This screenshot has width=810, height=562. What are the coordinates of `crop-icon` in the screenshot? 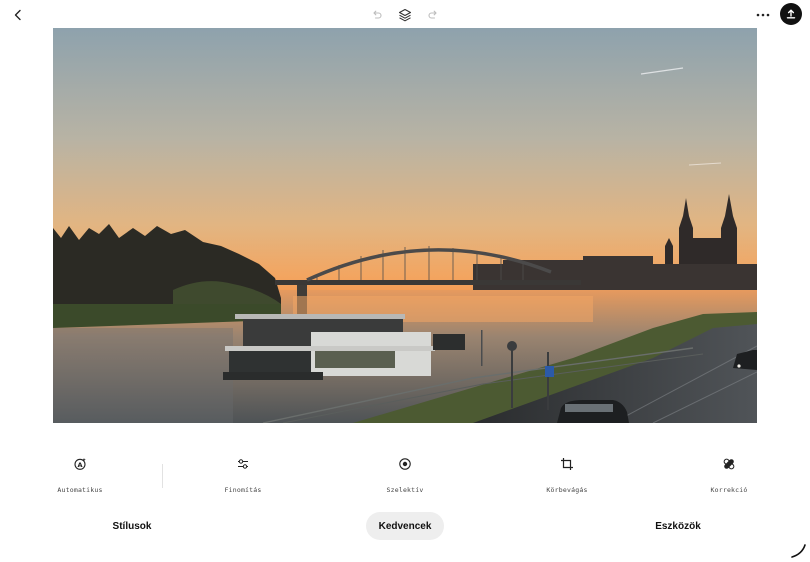 It's located at (567, 464).